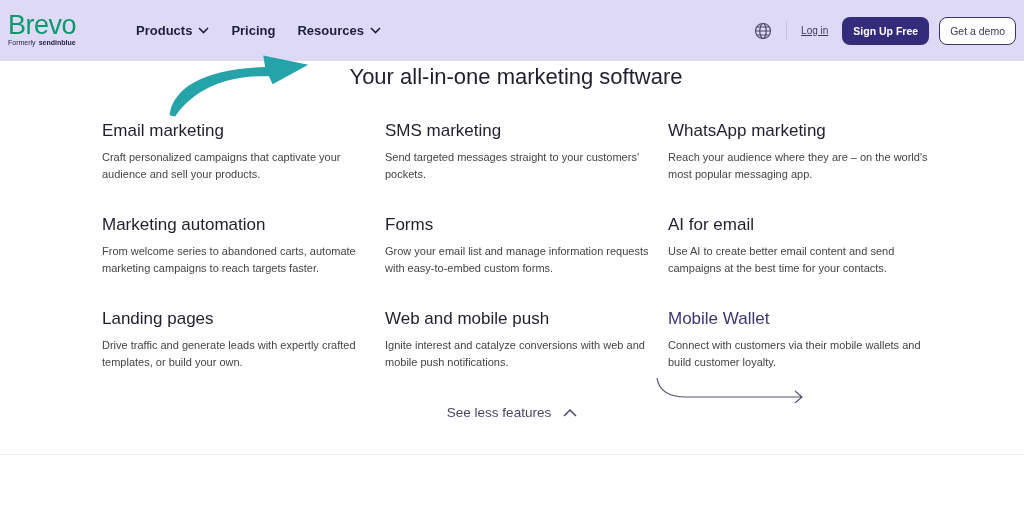 The image size is (1024, 512). I want to click on feature-title: WhatsApp marketing, so click(803, 131).